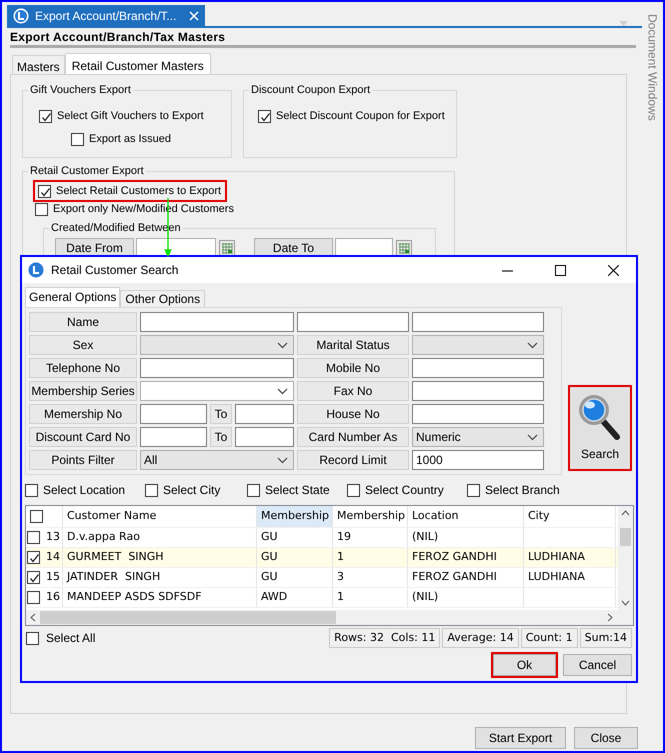  I want to click on vertical-scrollbar, so click(625, 558).